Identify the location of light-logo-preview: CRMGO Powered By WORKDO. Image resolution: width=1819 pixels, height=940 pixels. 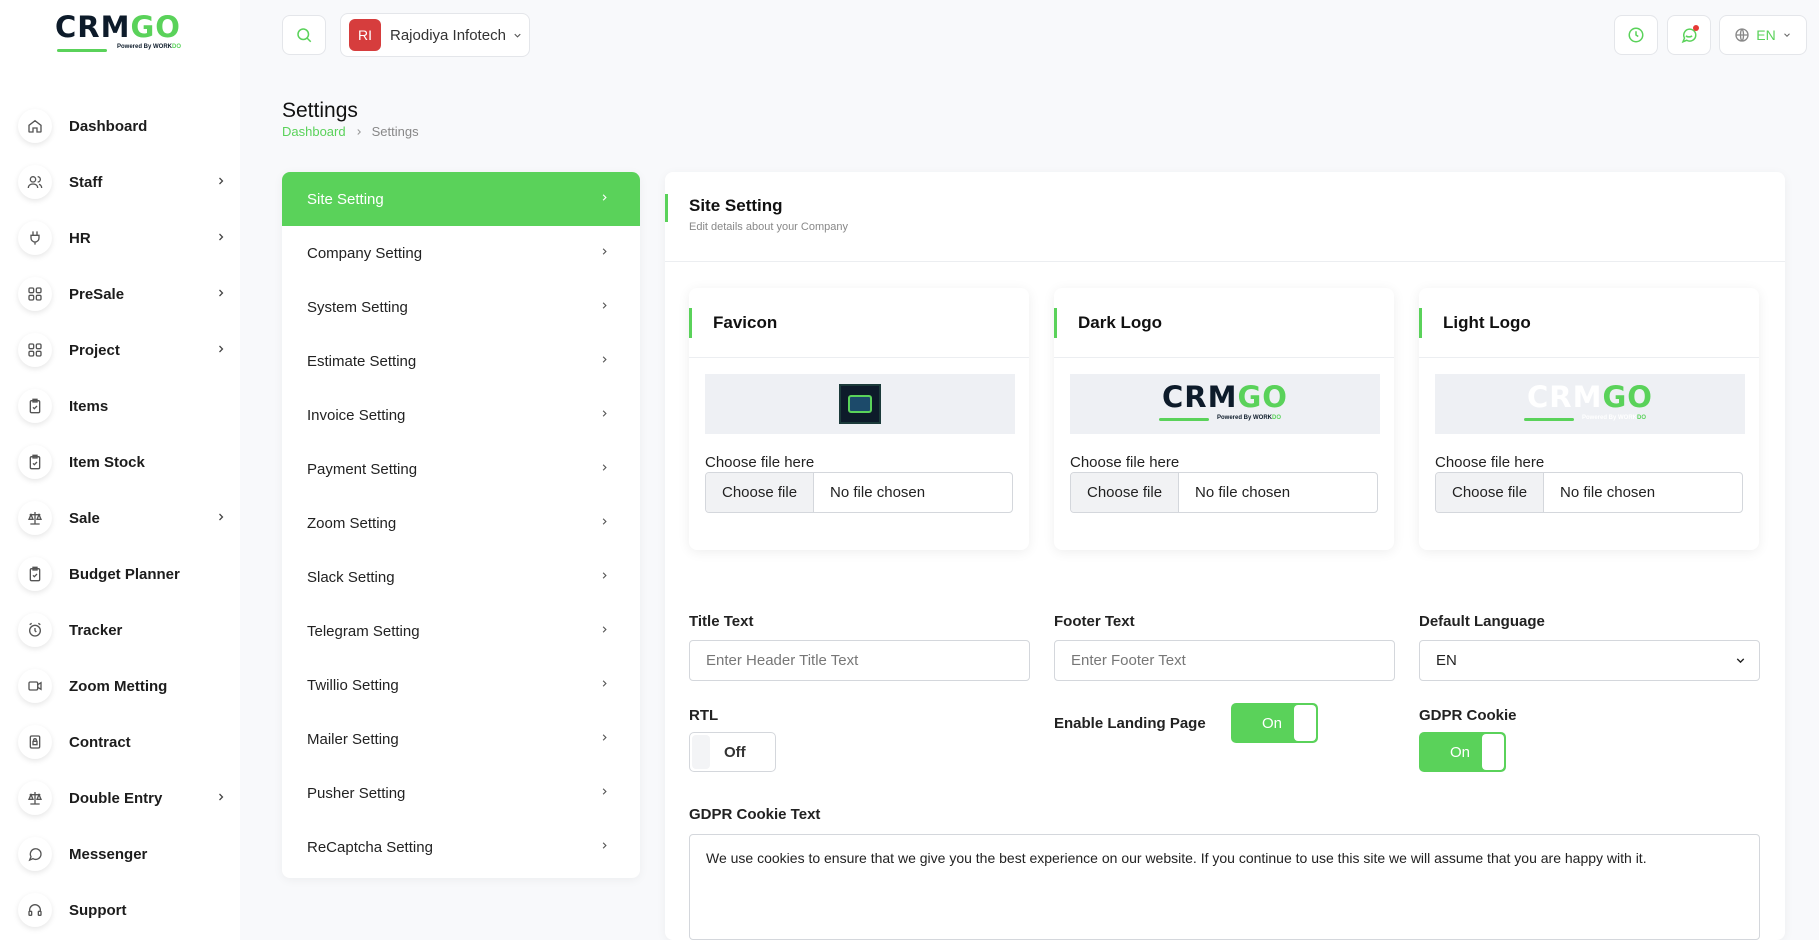
(1590, 404).